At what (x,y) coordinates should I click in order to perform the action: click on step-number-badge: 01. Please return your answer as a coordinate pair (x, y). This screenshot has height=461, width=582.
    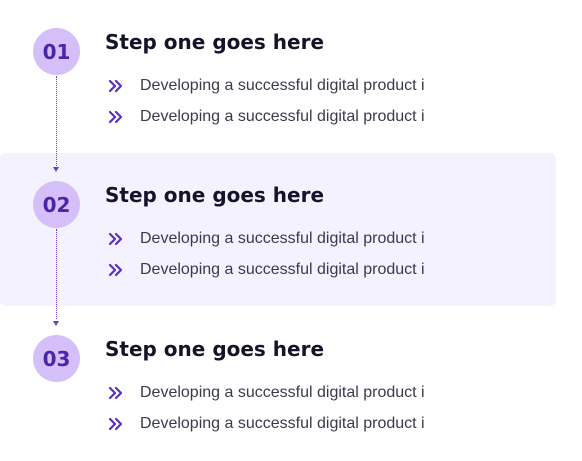
    Looking at the image, I should click on (56, 51).